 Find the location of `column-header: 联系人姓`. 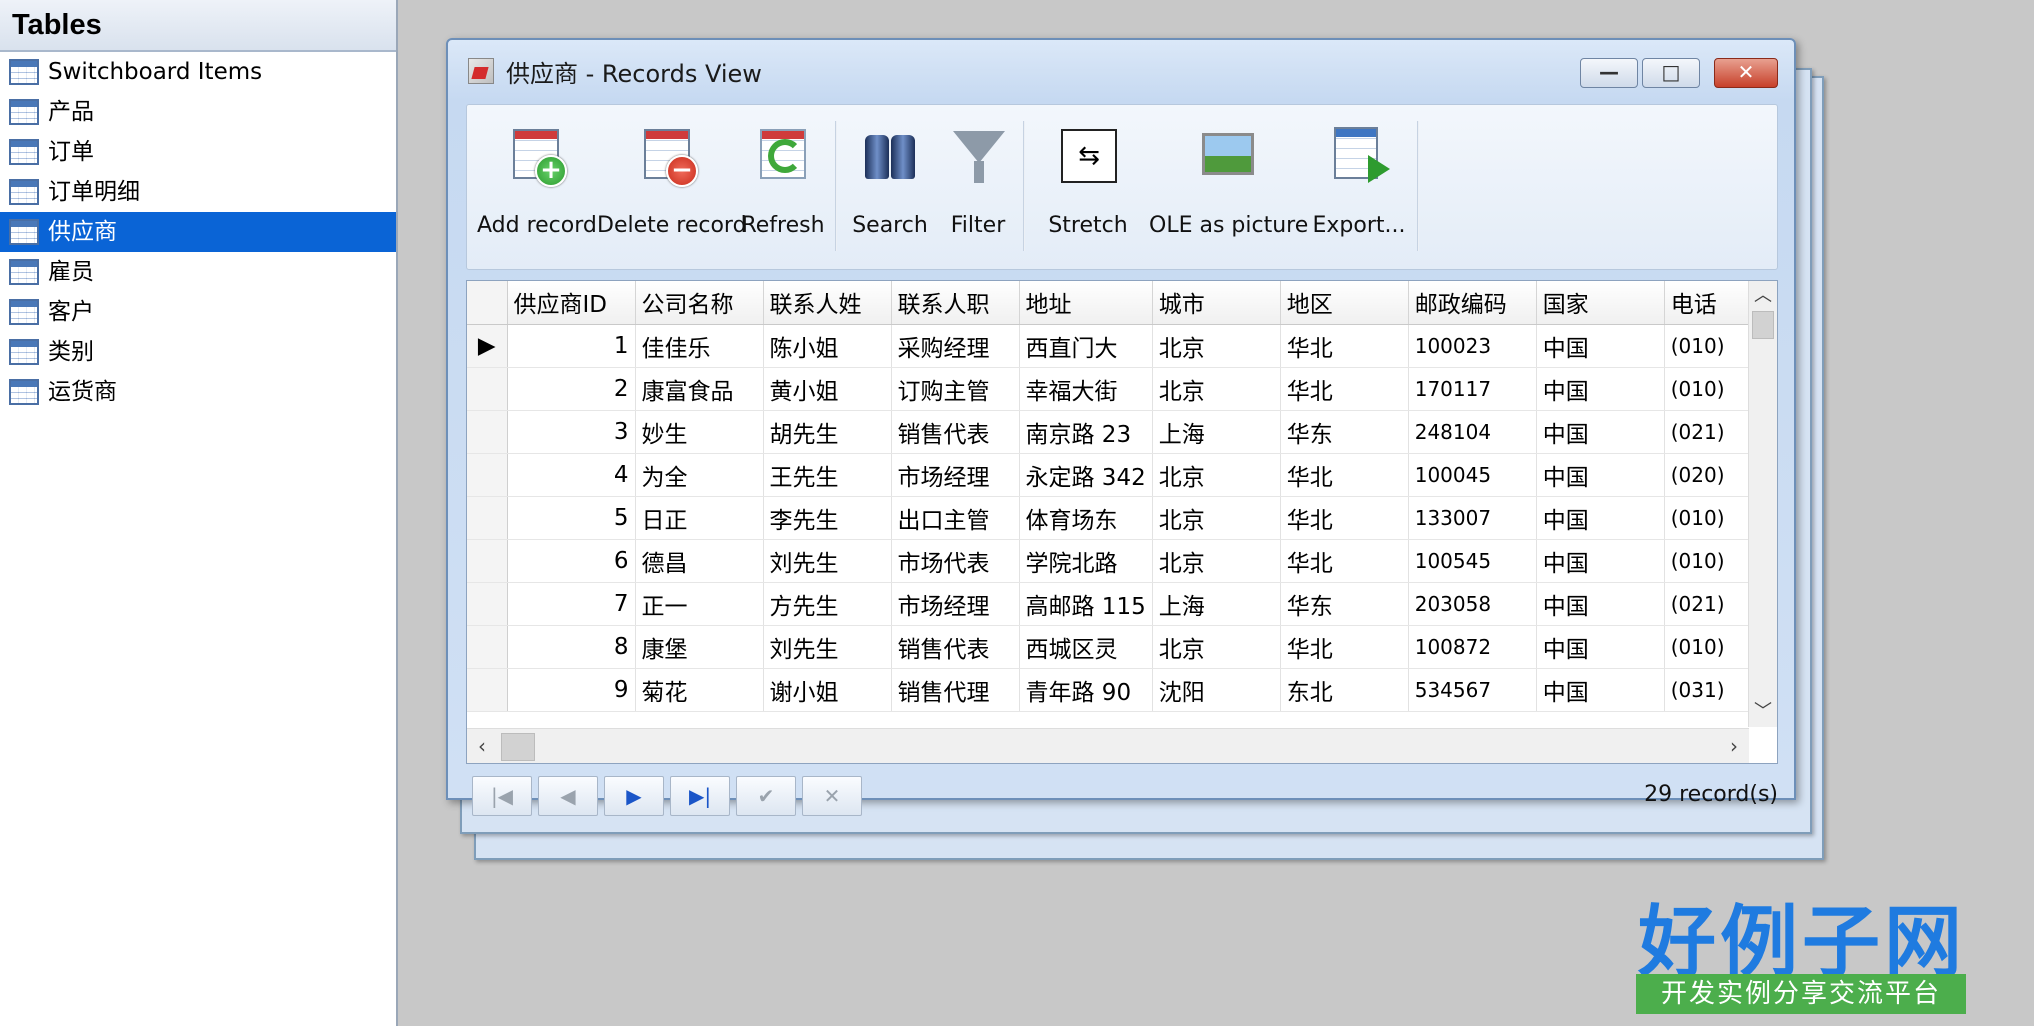

column-header: 联系人姓 is located at coordinates (827, 303).